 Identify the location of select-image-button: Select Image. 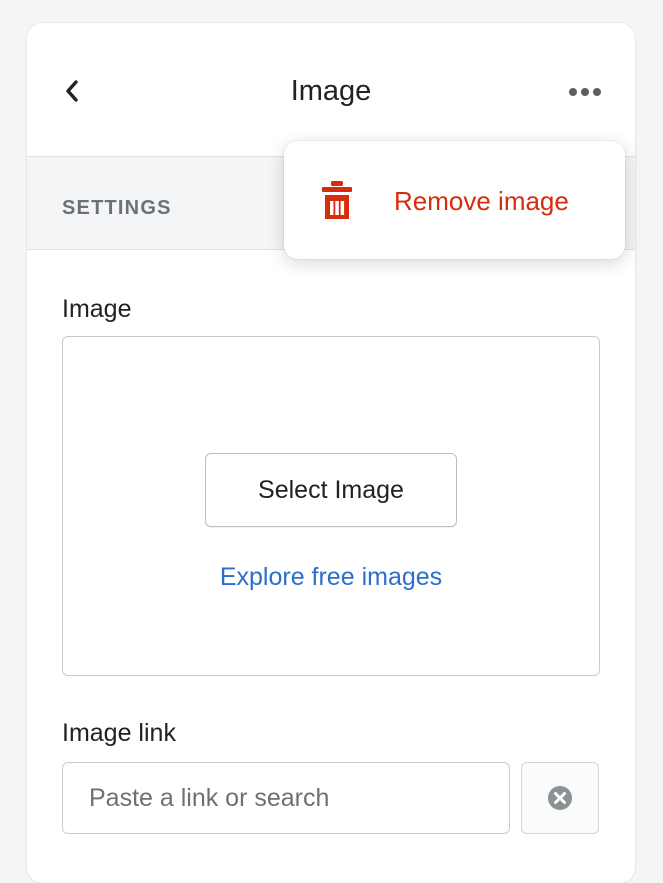
(331, 490).